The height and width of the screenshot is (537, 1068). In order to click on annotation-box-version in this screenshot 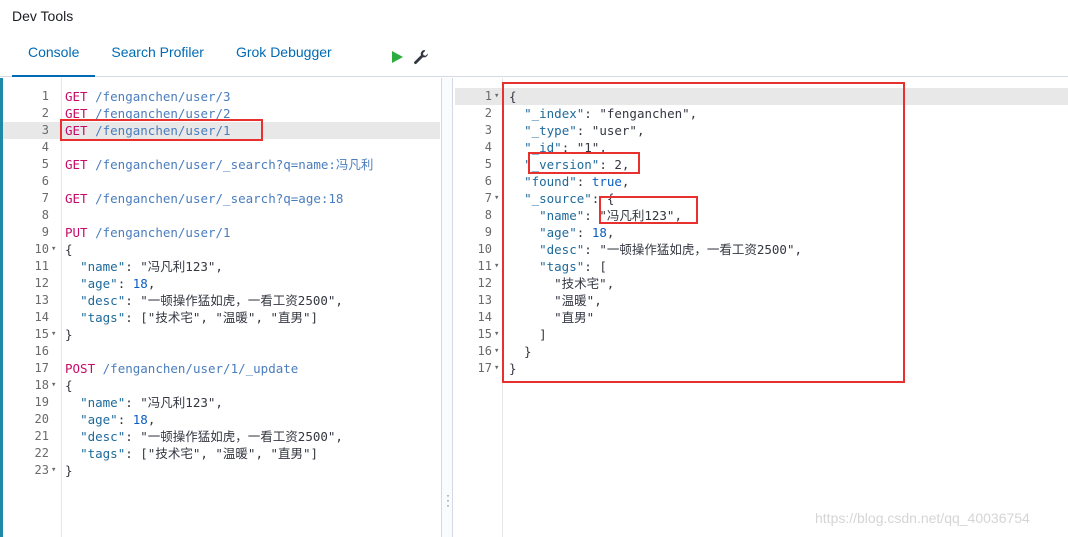, I will do `click(584, 163)`.